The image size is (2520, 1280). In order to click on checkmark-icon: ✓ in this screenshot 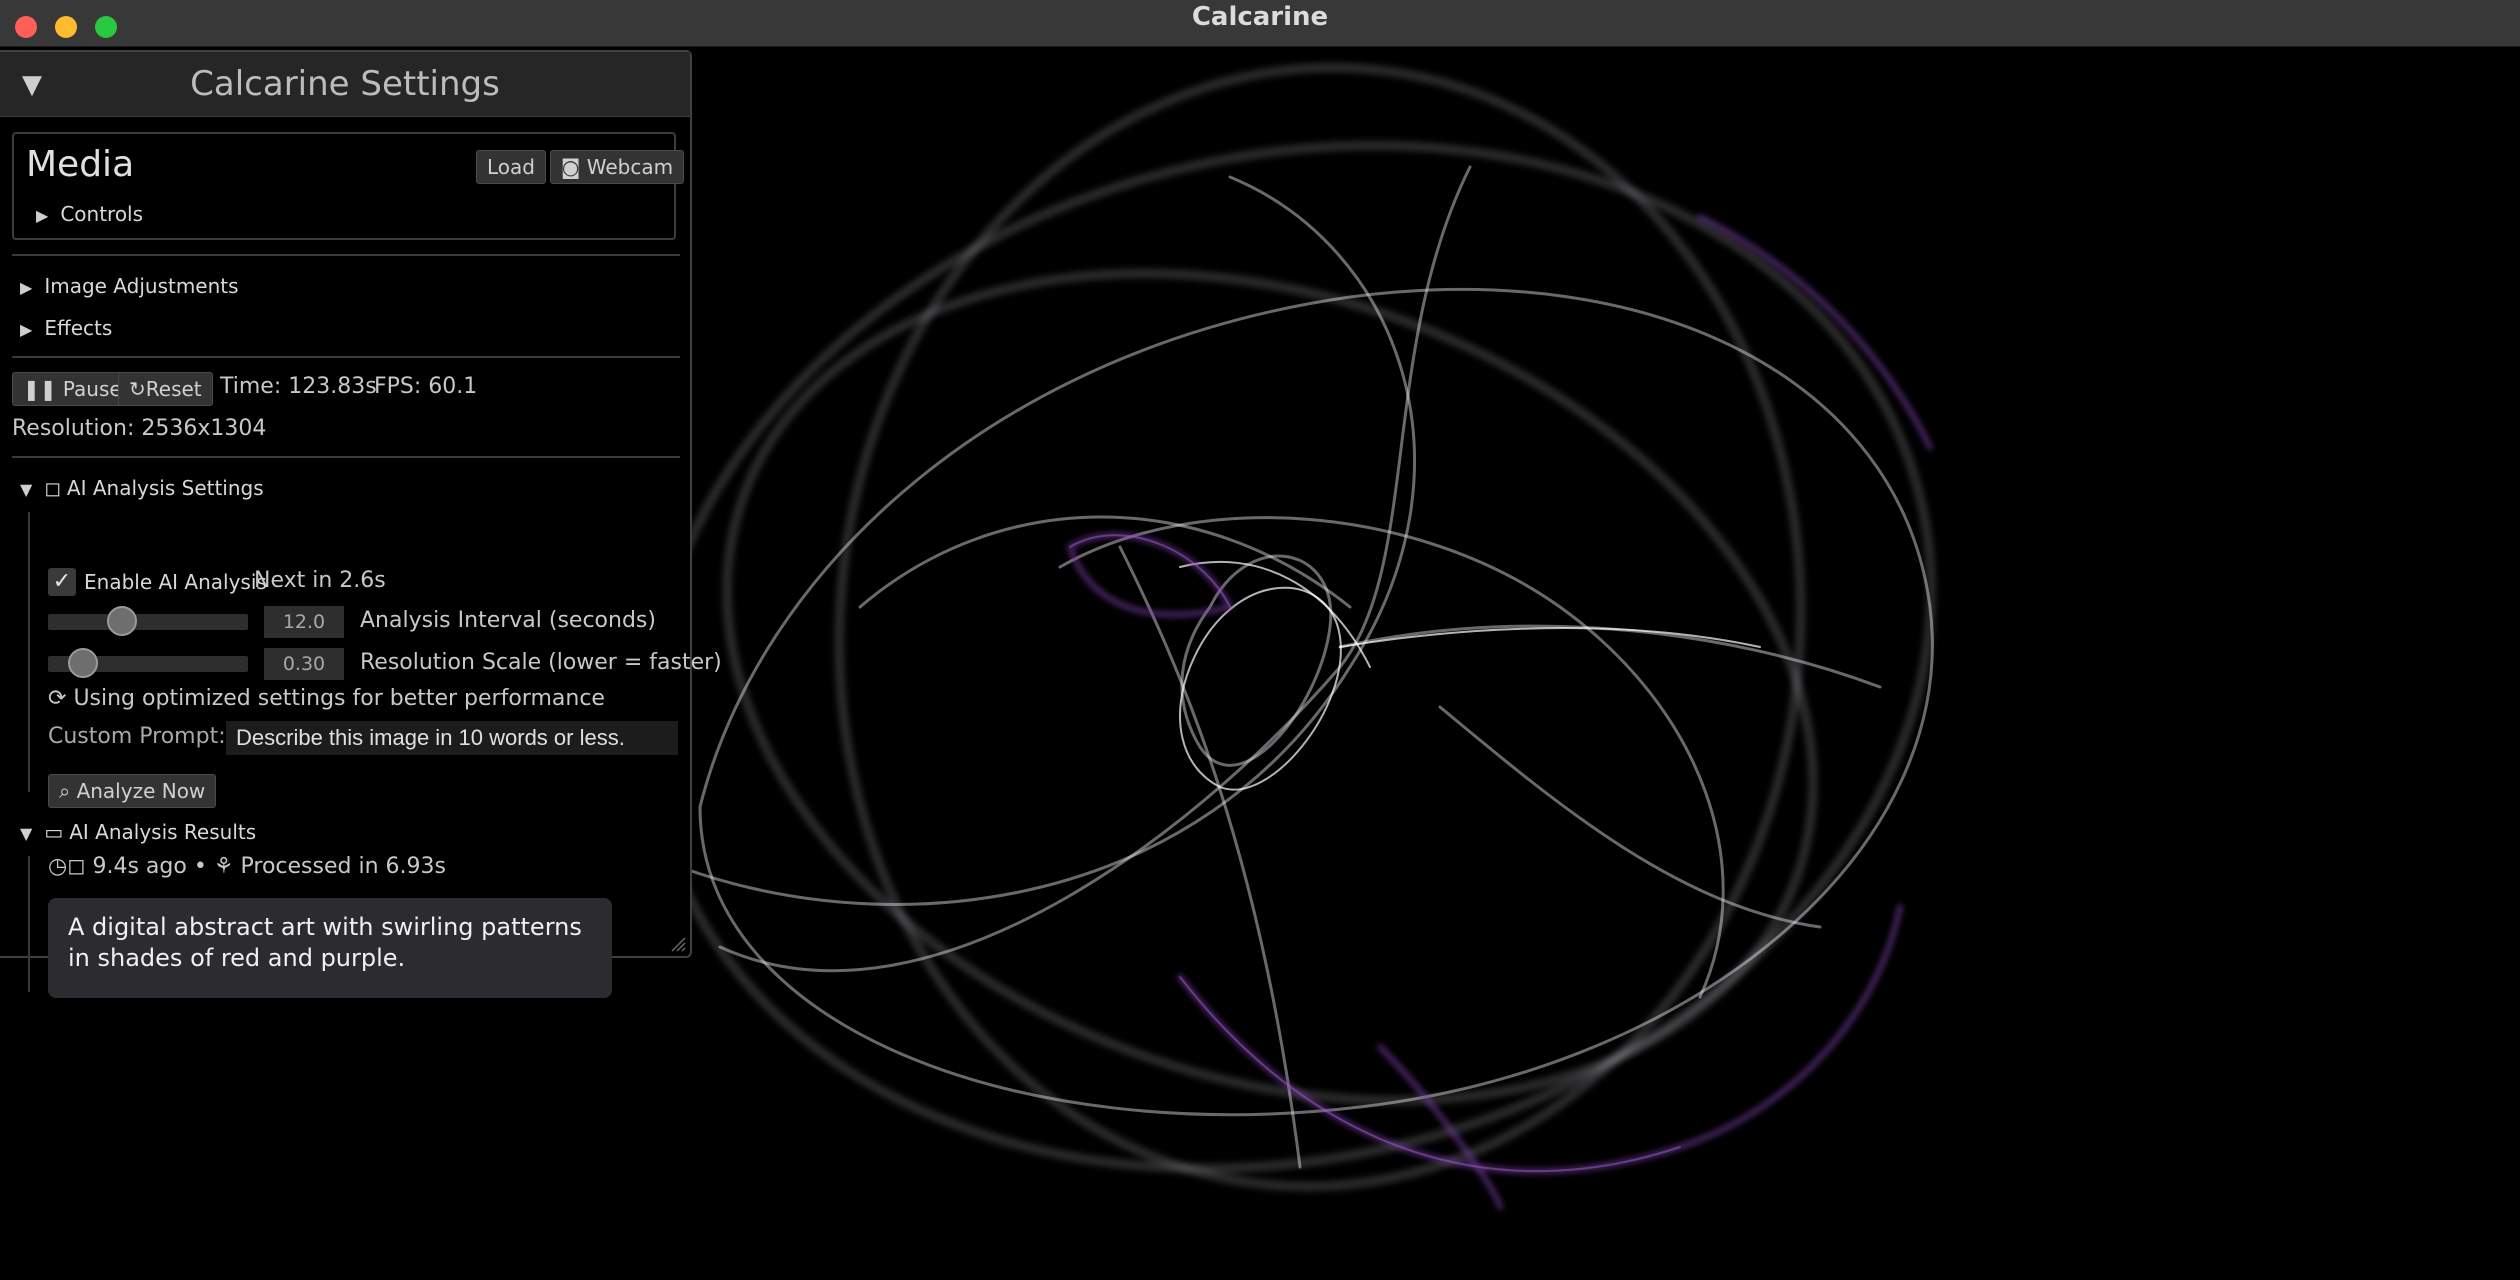, I will do `click(62, 581)`.